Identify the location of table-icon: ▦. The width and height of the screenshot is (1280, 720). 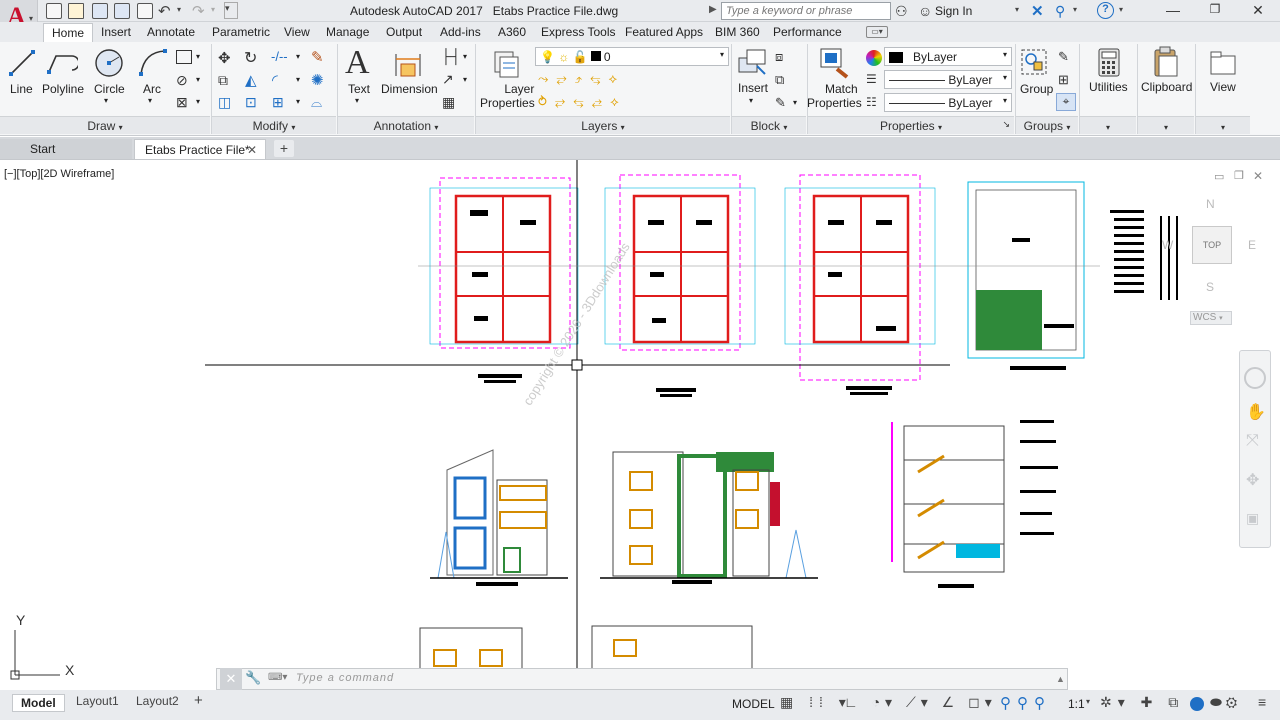
(448, 102).